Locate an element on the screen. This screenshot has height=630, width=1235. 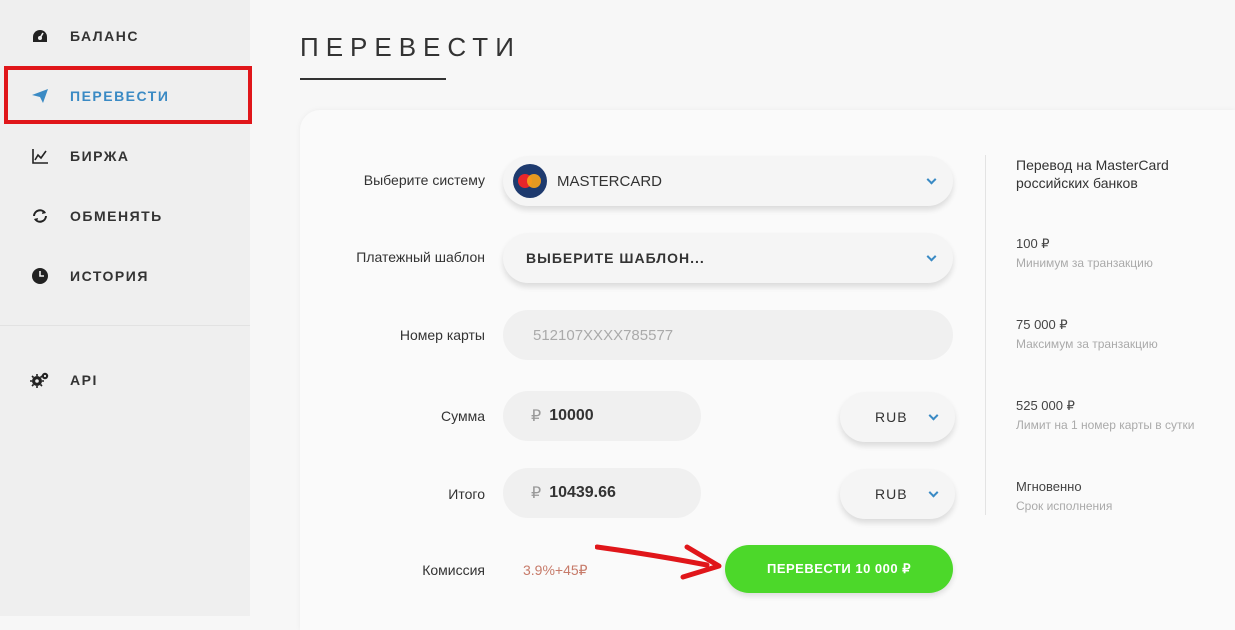
mastercard-logo-icon is located at coordinates (530, 181).